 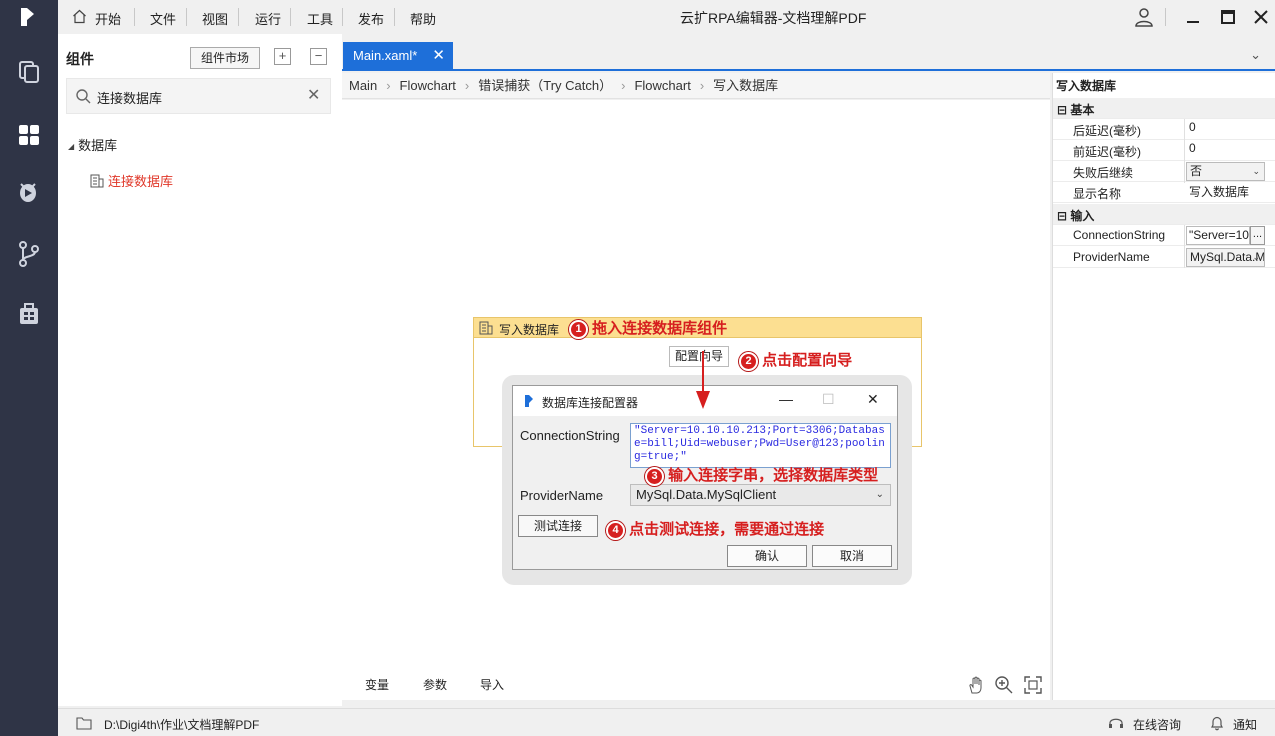 What do you see at coordinates (131, 180) in the screenshot?
I see `tree-item-connect-database: 连接数据库` at bounding box center [131, 180].